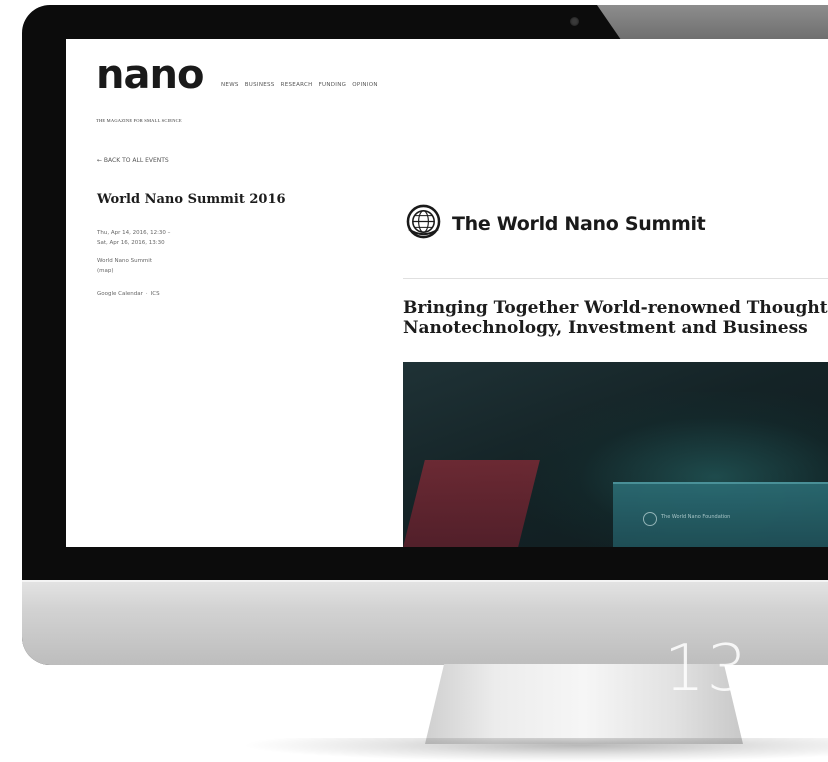 The width and height of the screenshot is (828, 762). What do you see at coordinates (105, 271) in the screenshot?
I see `map-link: (map)` at bounding box center [105, 271].